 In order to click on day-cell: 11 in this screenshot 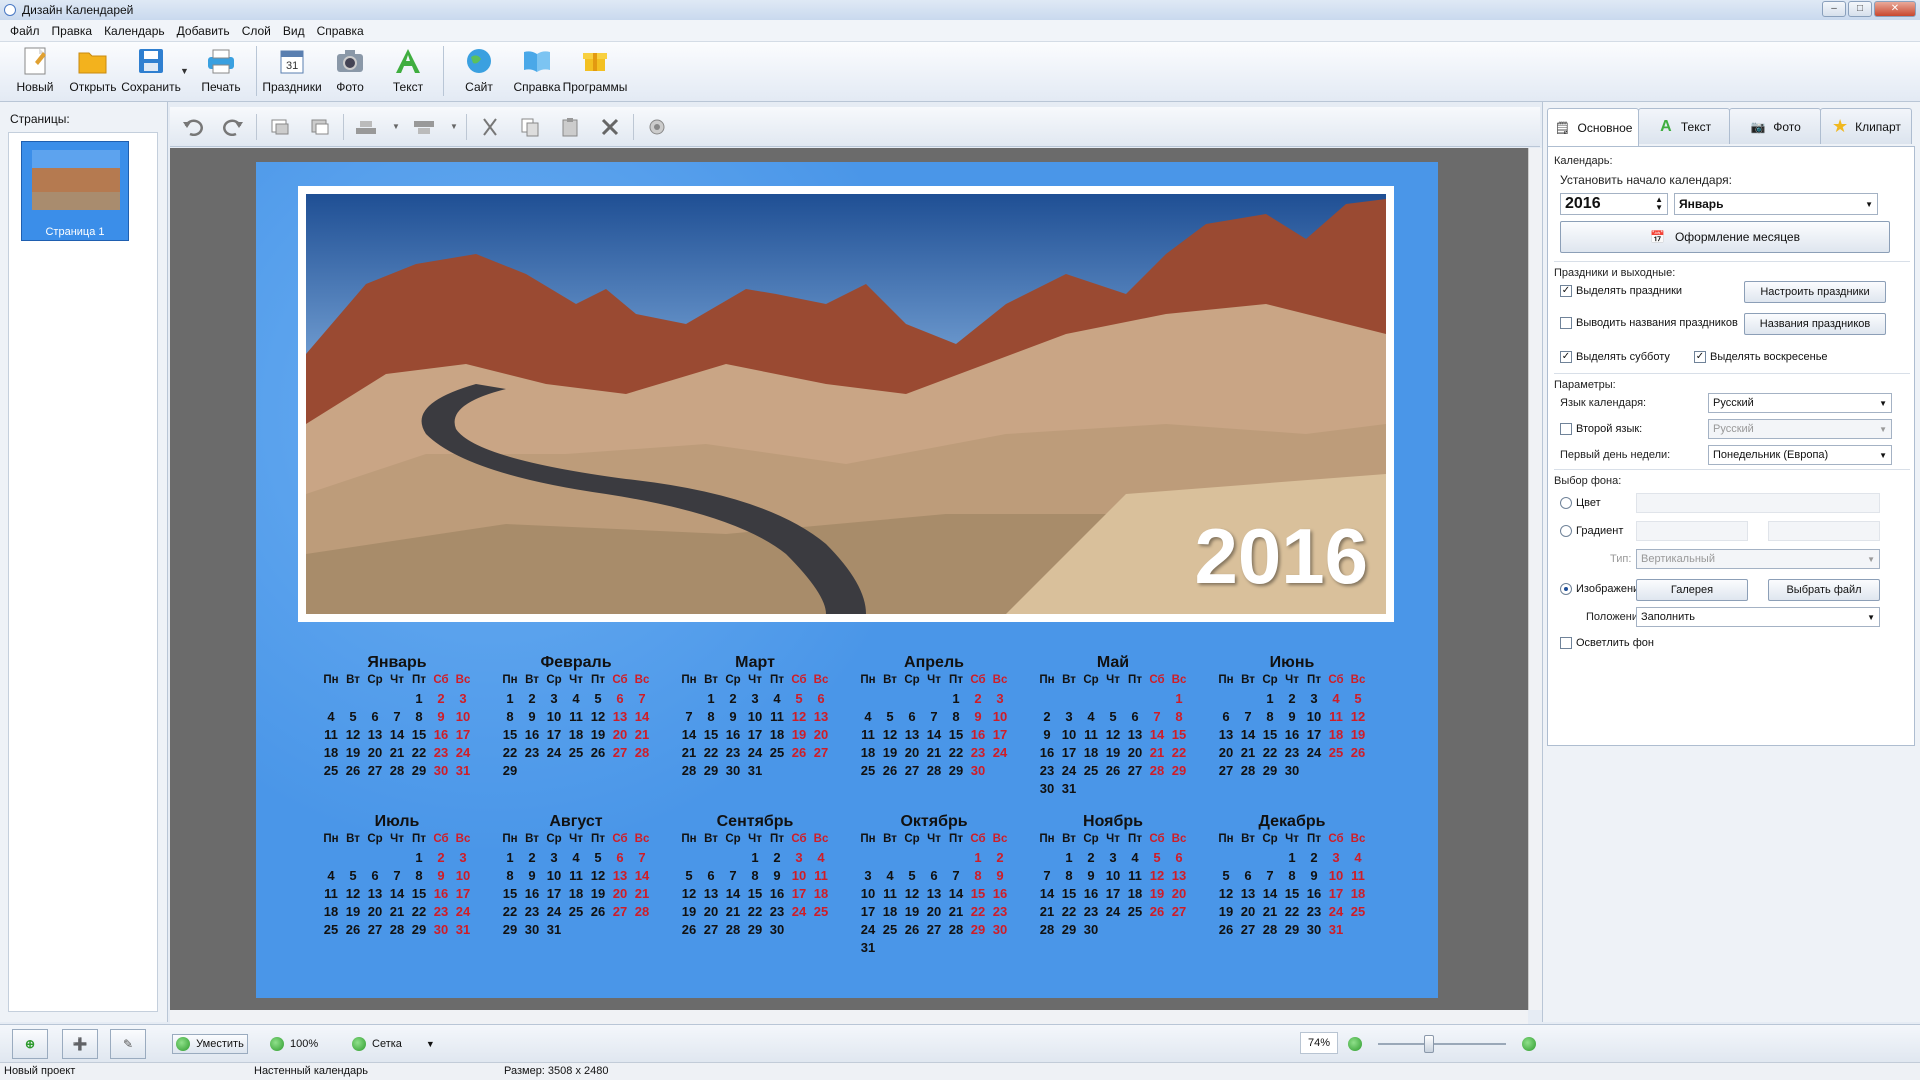, I will do `click(777, 716)`.